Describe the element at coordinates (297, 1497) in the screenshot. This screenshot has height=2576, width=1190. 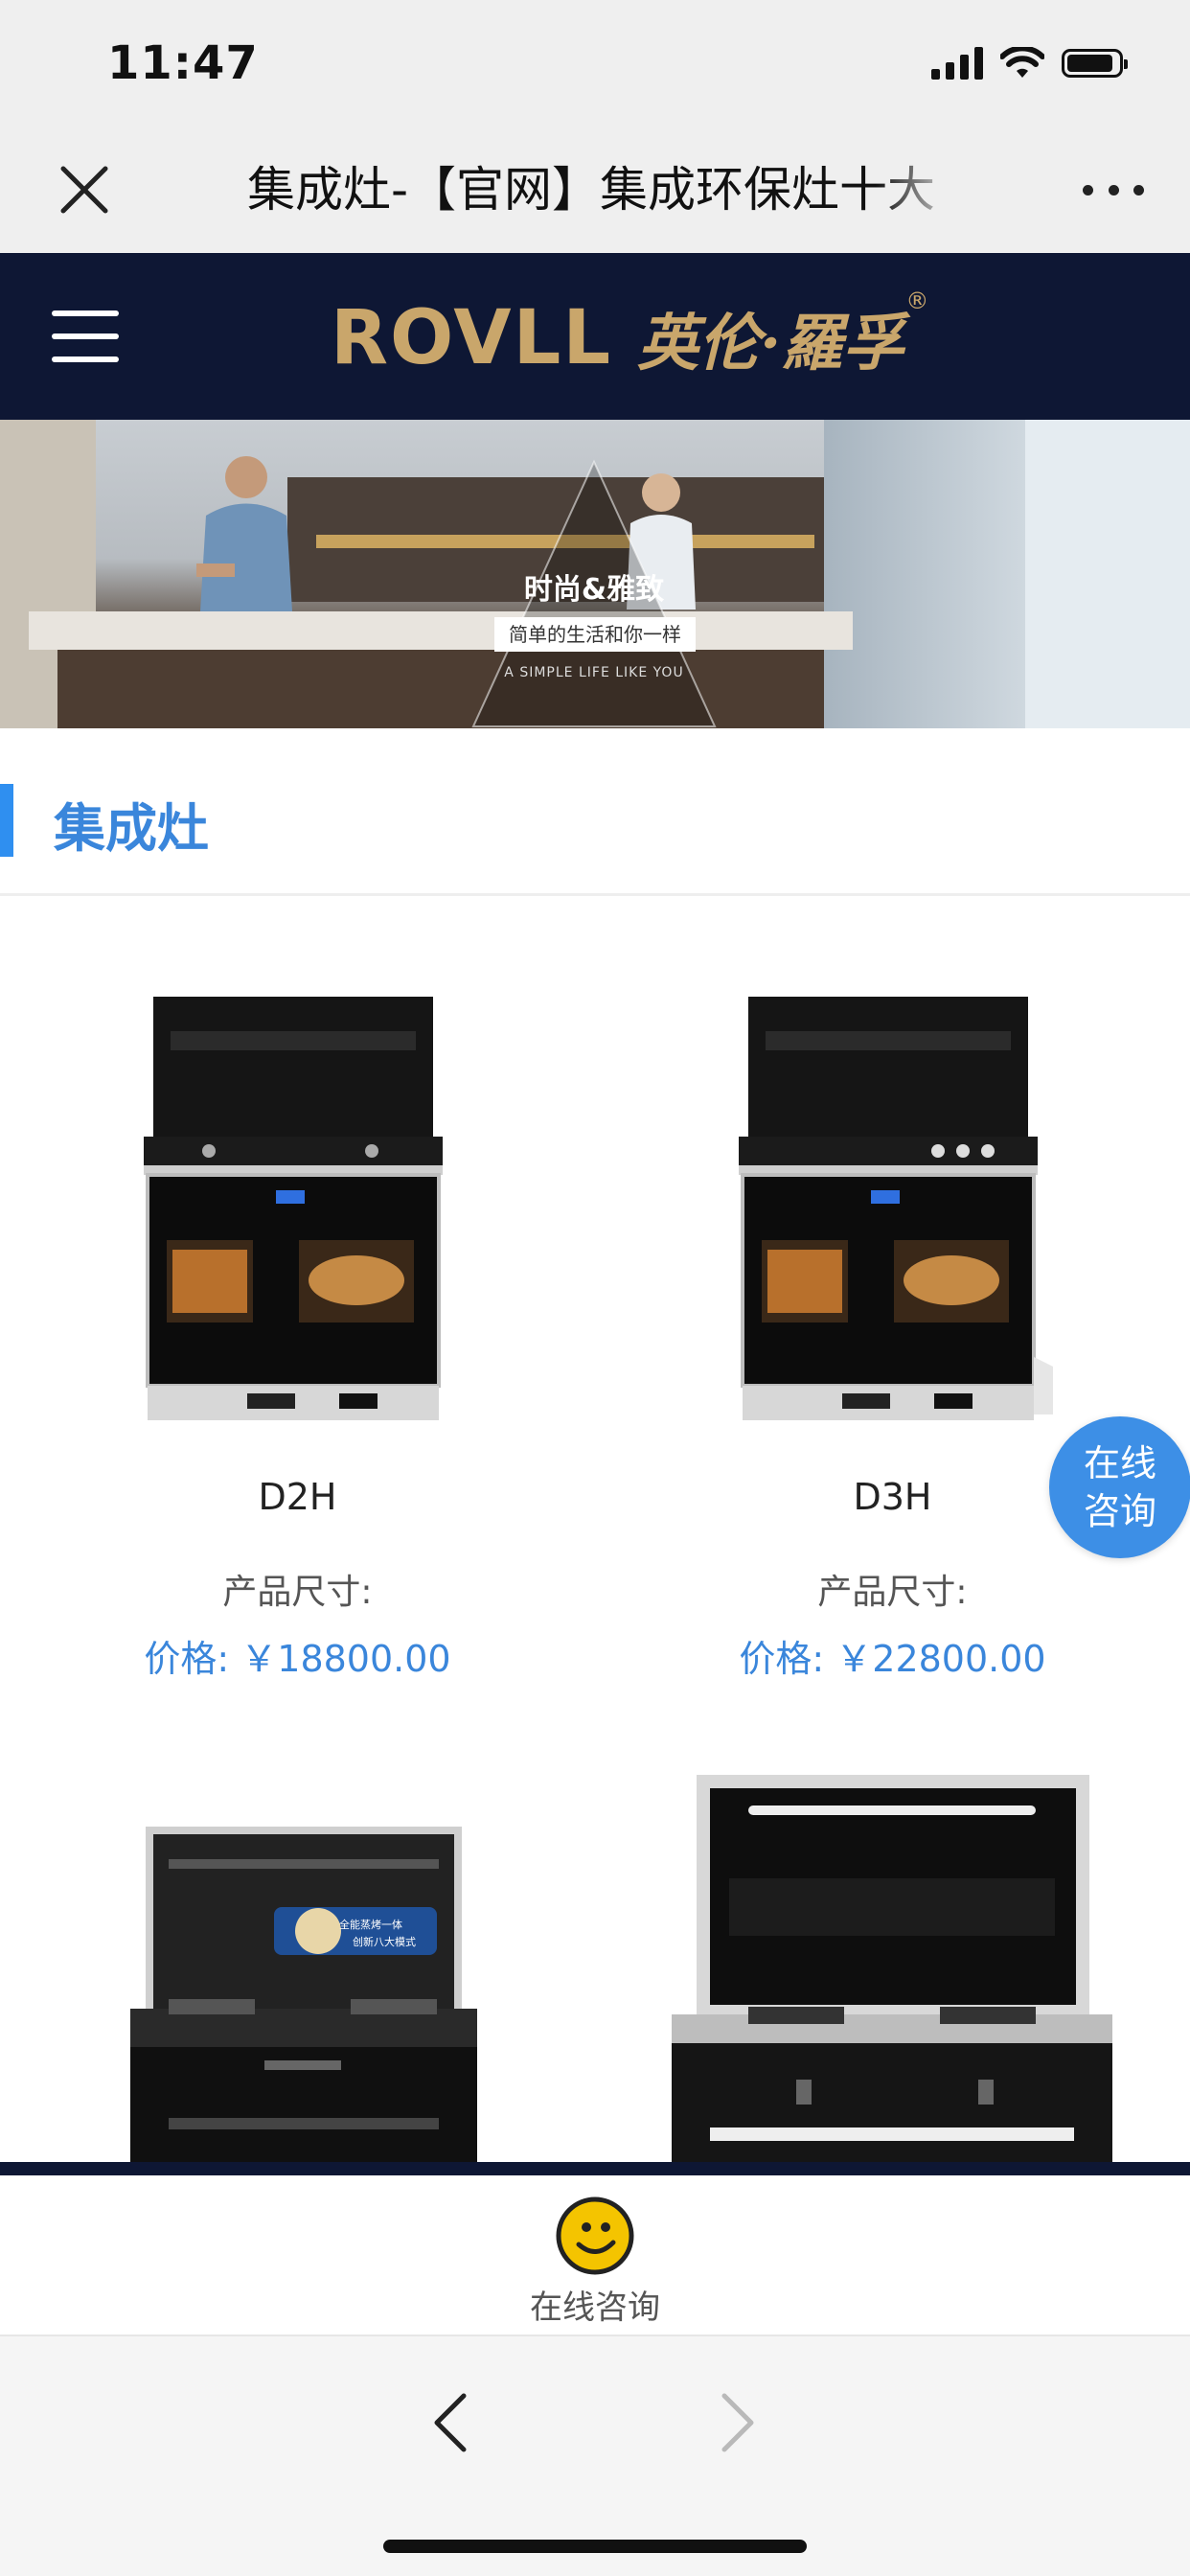
I see `product-name: D2H` at that location.